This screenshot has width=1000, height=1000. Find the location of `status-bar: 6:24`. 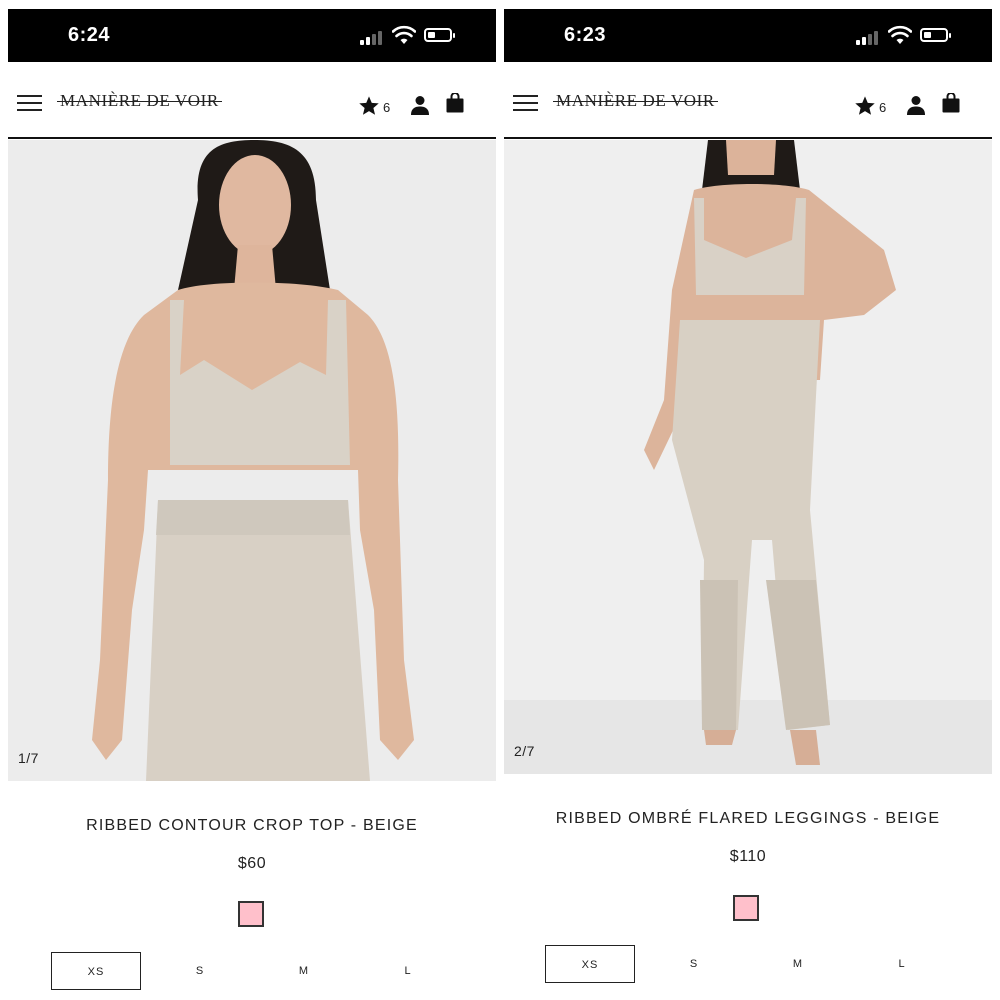

status-bar: 6:24 is located at coordinates (252, 35).